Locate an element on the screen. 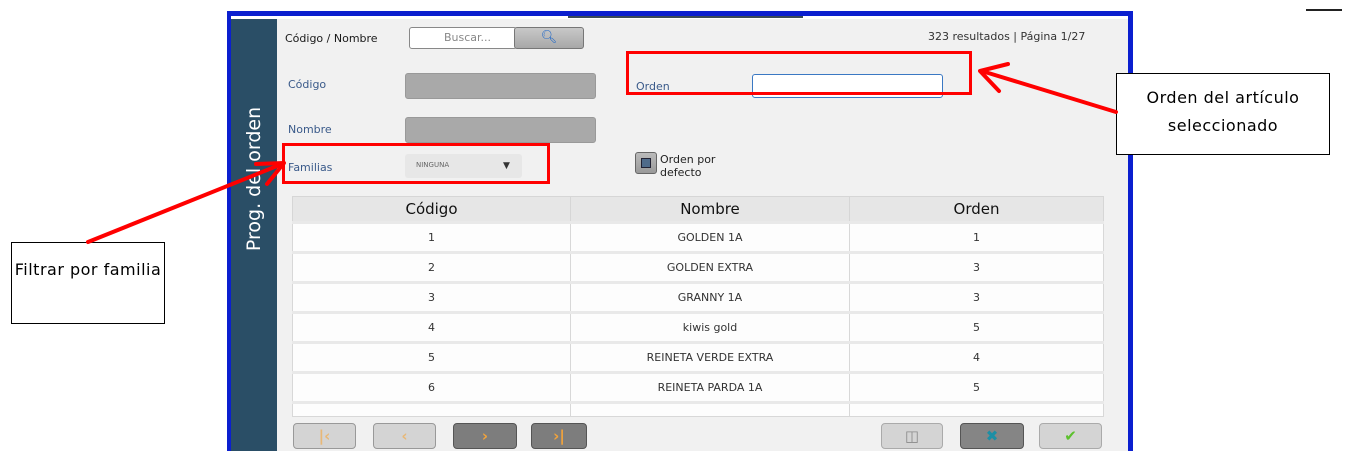 The height and width of the screenshot is (451, 1346). familia-arrow is located at coordinates (185, 203).